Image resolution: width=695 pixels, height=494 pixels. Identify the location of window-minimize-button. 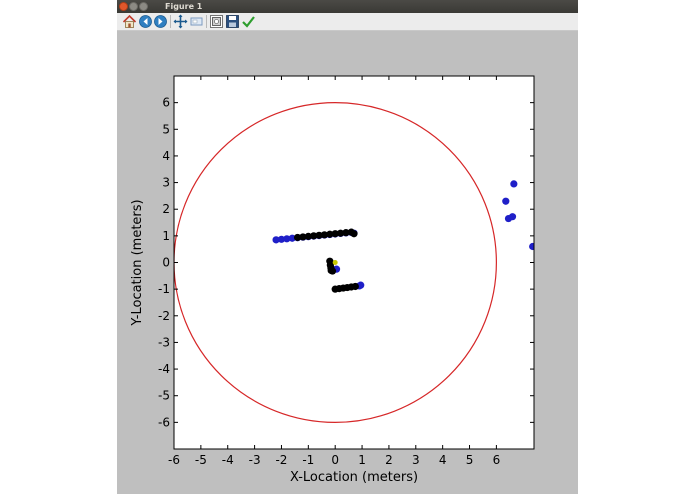
(133, 6).